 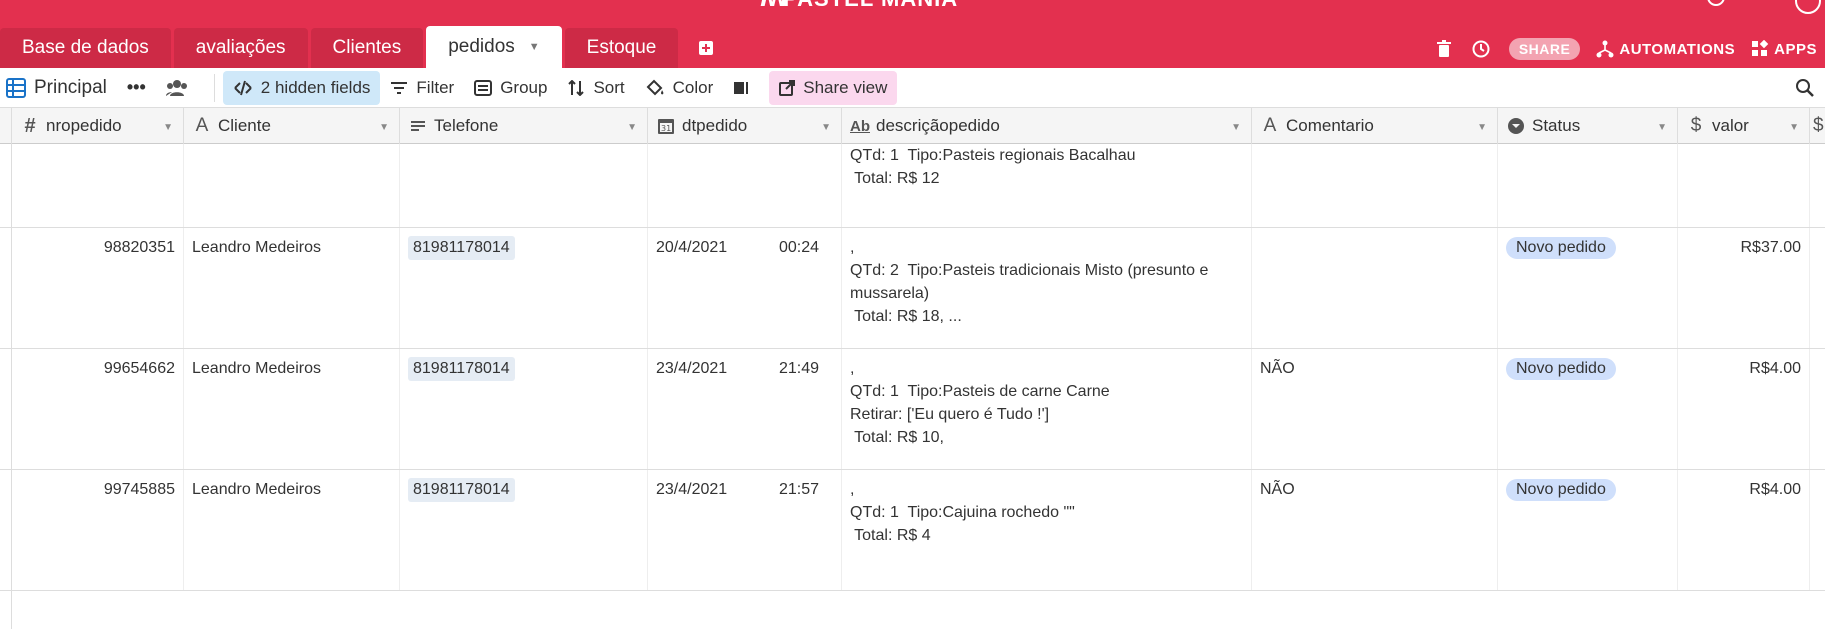 What do you see at coordinates (1744, 126) in the screenshot?
I see `column-header-valor: $ valor ▼` at bounding box center [1744, 126].